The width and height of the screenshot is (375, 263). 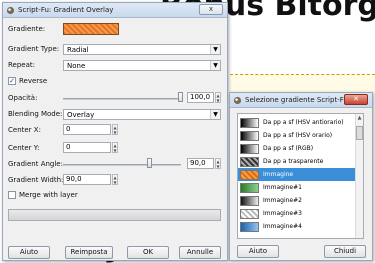 I want to click on gradient-angle-slider-thumb, so click(x=149, y=163).